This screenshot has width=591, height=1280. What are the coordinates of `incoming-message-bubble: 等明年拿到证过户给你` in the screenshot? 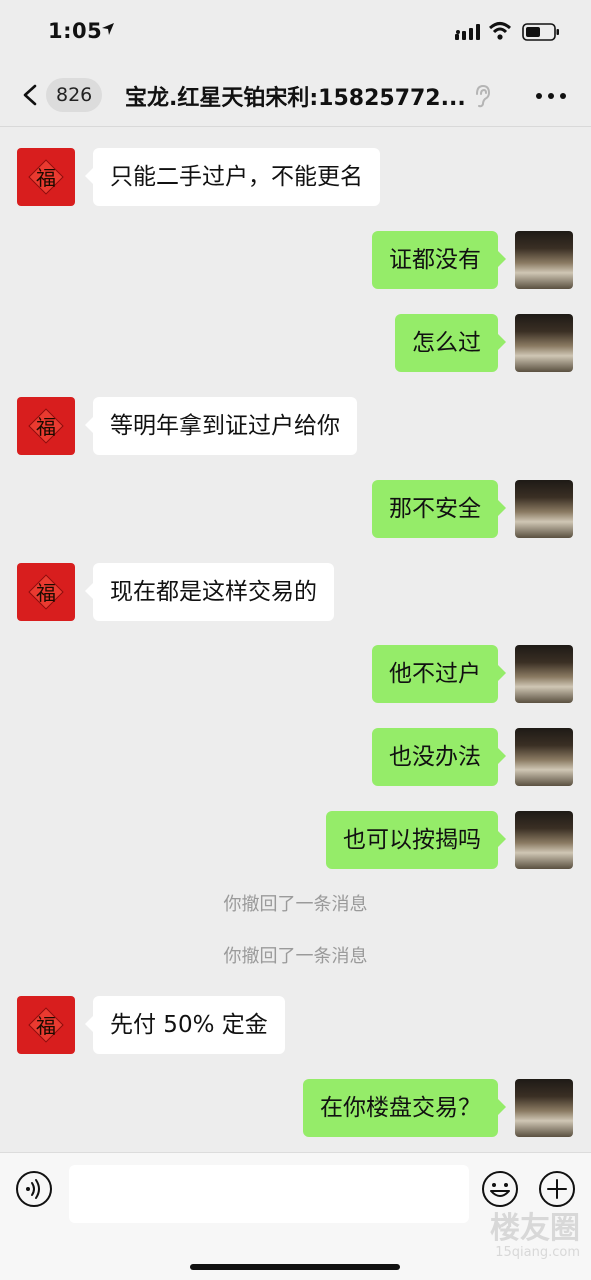 It's located at (221, 426).